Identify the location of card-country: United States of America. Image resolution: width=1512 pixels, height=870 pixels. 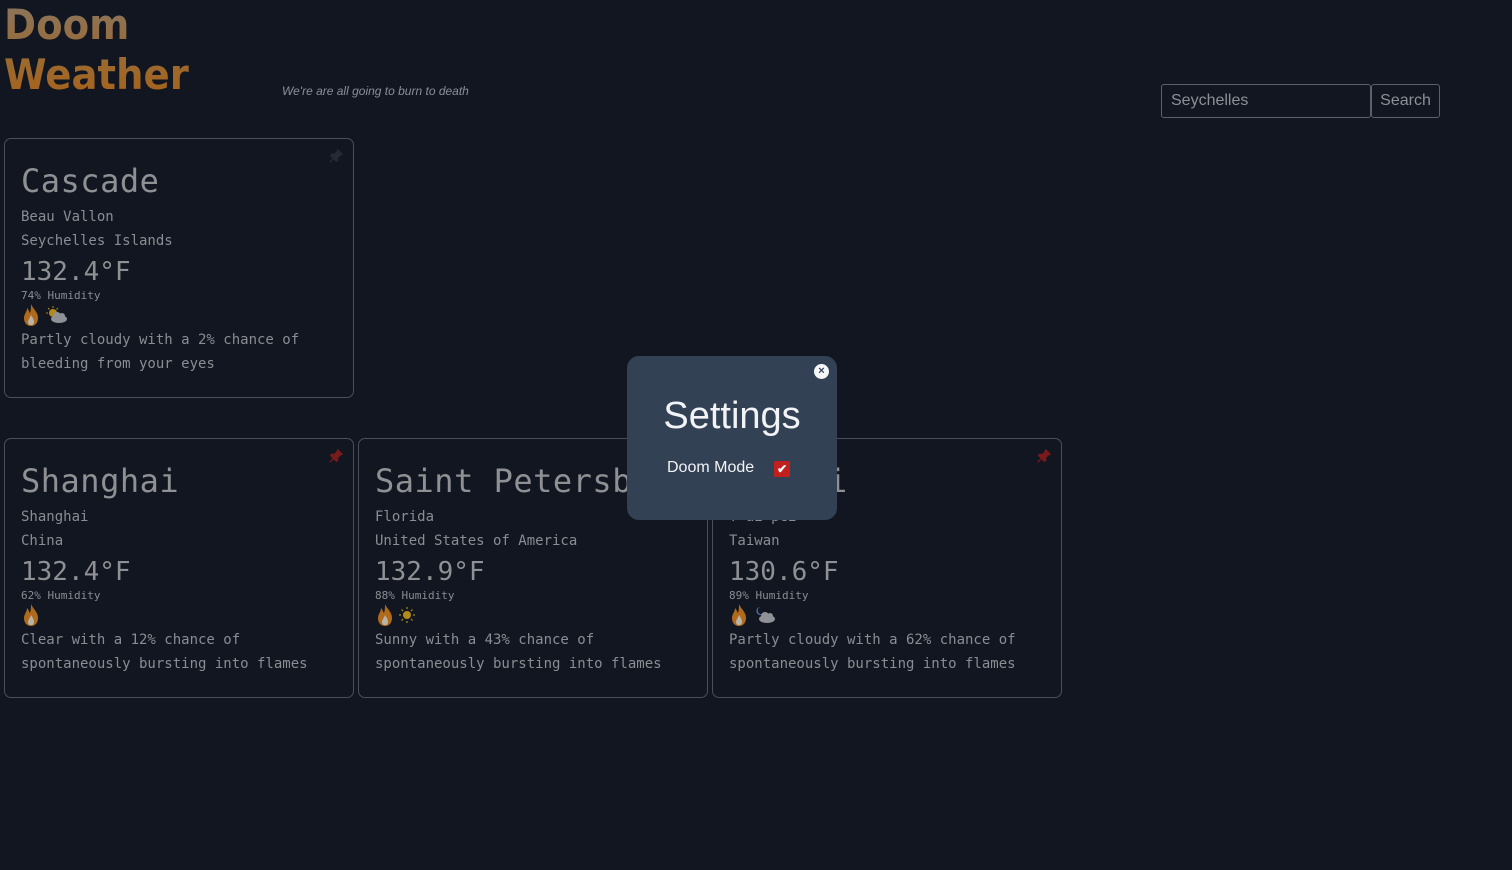
(476, 541).